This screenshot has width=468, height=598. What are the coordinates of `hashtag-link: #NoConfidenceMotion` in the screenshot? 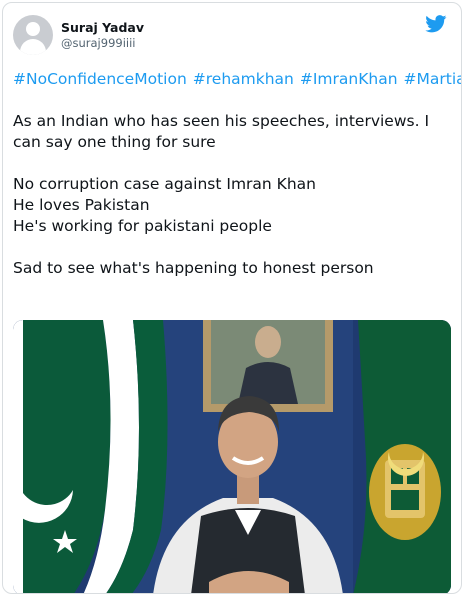 It's located at (100, 79).